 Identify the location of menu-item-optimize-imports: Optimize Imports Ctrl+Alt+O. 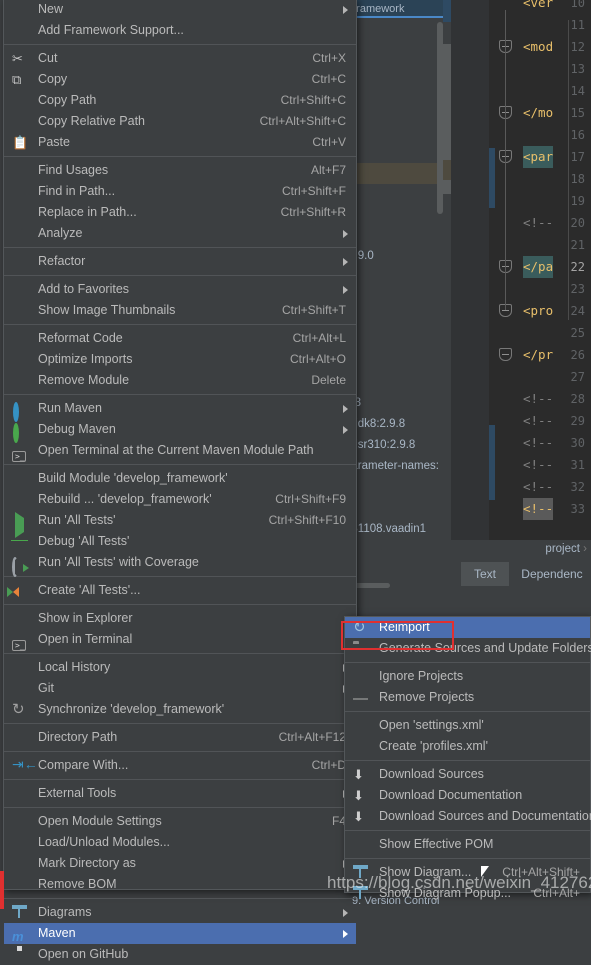
(180, 359).